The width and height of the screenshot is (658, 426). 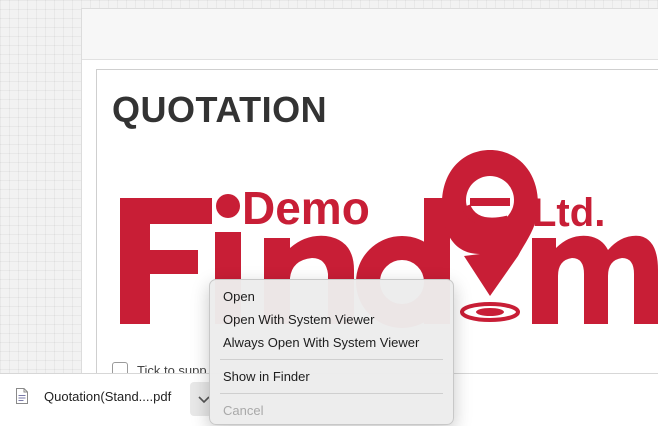 I want to click on logo-ltd-text: Ltd., so click(x=568, y=213).